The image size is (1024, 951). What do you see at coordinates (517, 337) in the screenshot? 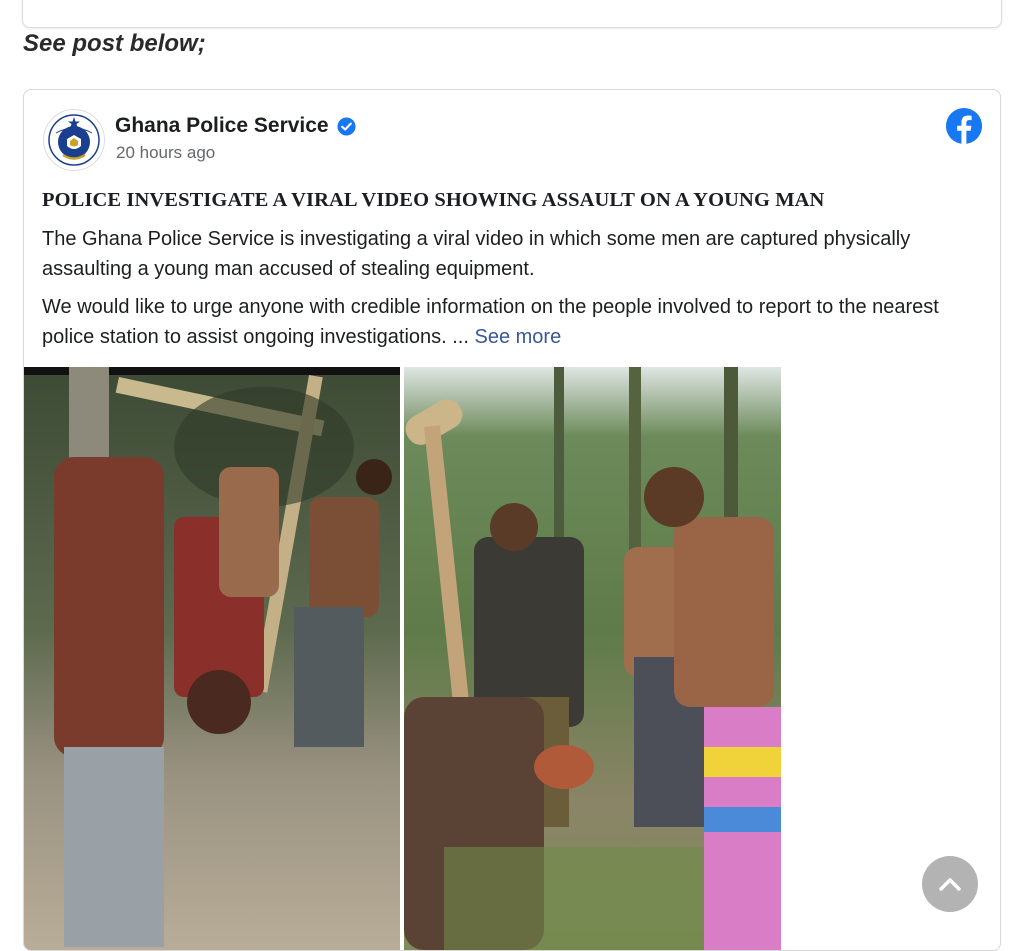
I see `see-more-link: See more` at bounding box center [517, 337].